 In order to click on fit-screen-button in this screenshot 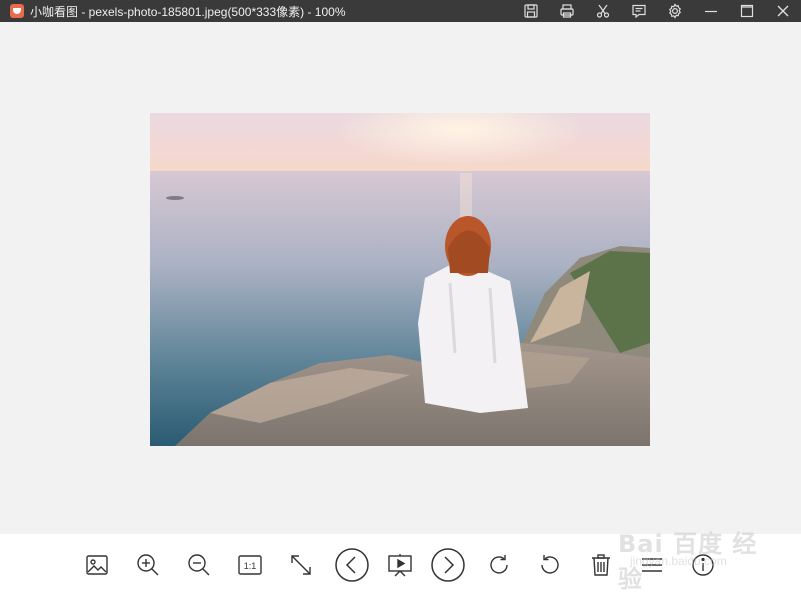, I will do `click(301, 565)`.